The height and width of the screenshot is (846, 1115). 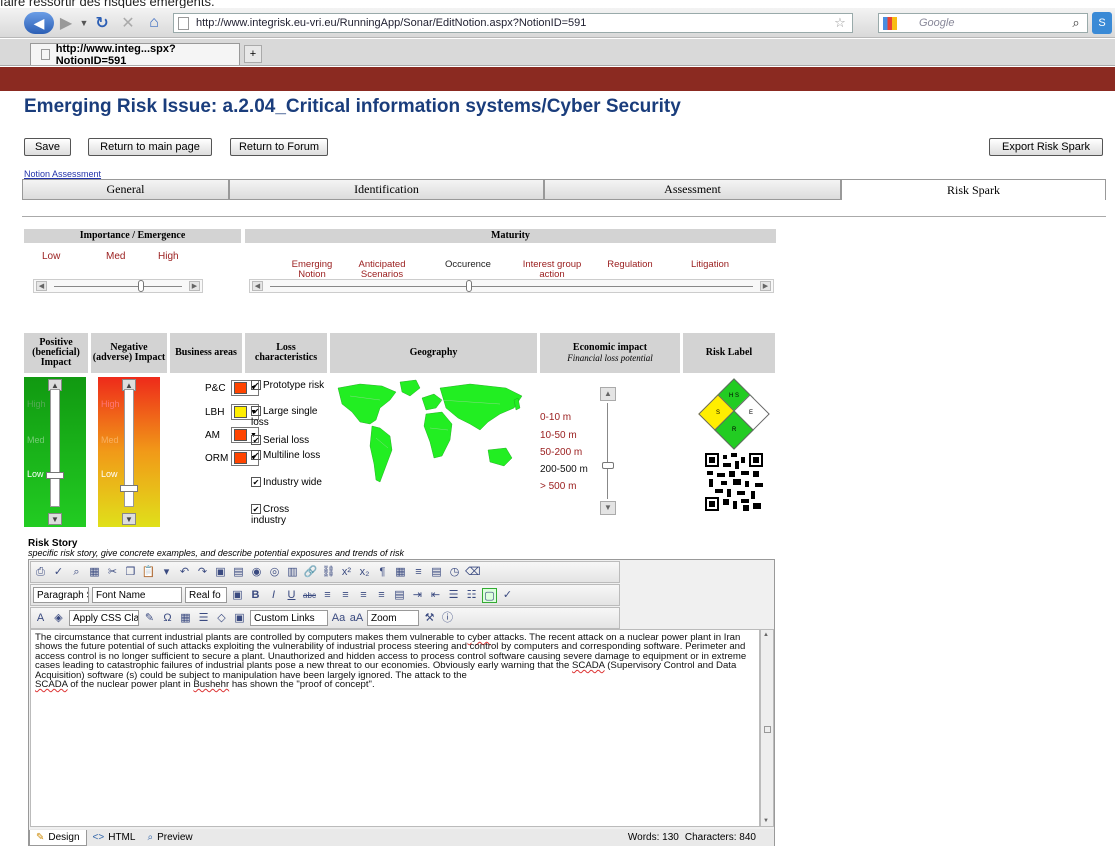 I want to click on font-name-select: Font Name, so click(x=137, y=595).